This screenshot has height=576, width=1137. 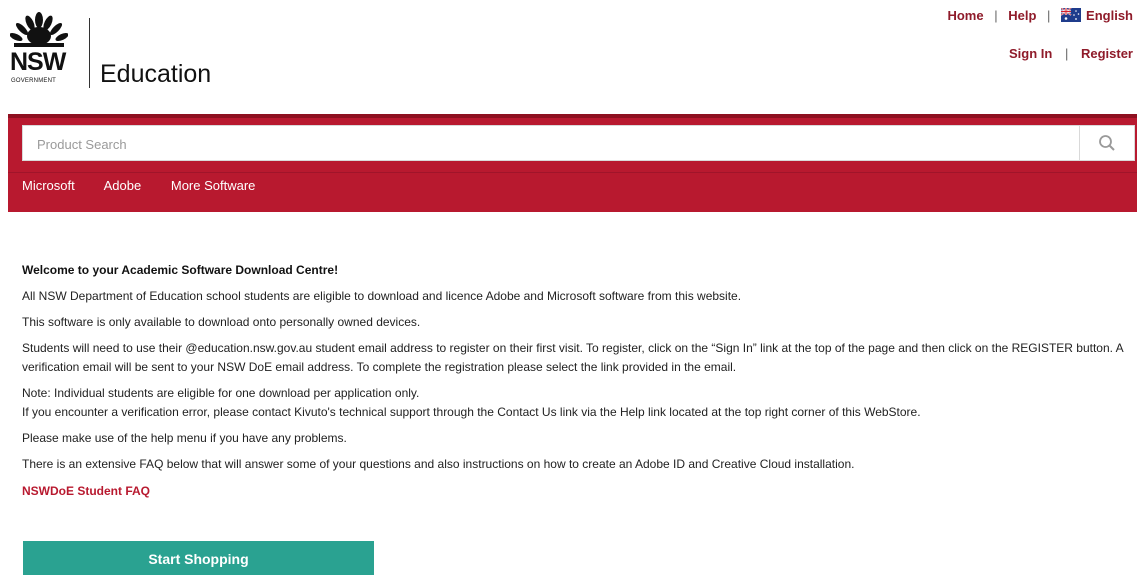 I want to click on sign-in-link: Sign In, so click(x=1030, y=53).